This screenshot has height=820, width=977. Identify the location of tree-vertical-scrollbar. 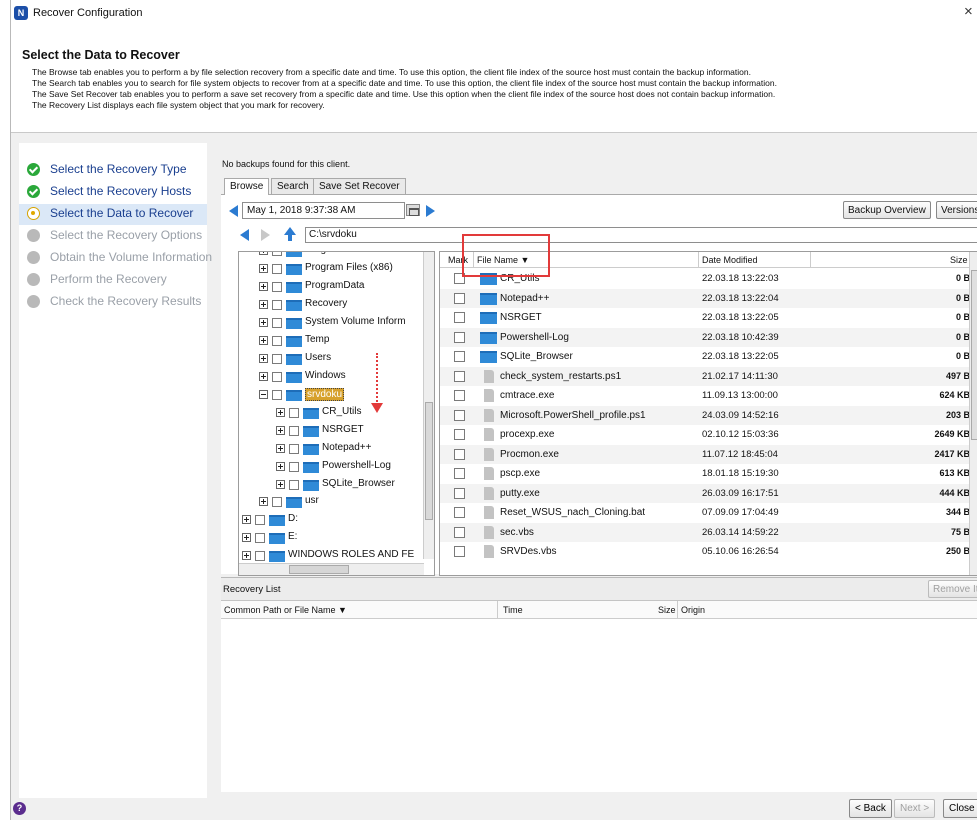
(428, 405).